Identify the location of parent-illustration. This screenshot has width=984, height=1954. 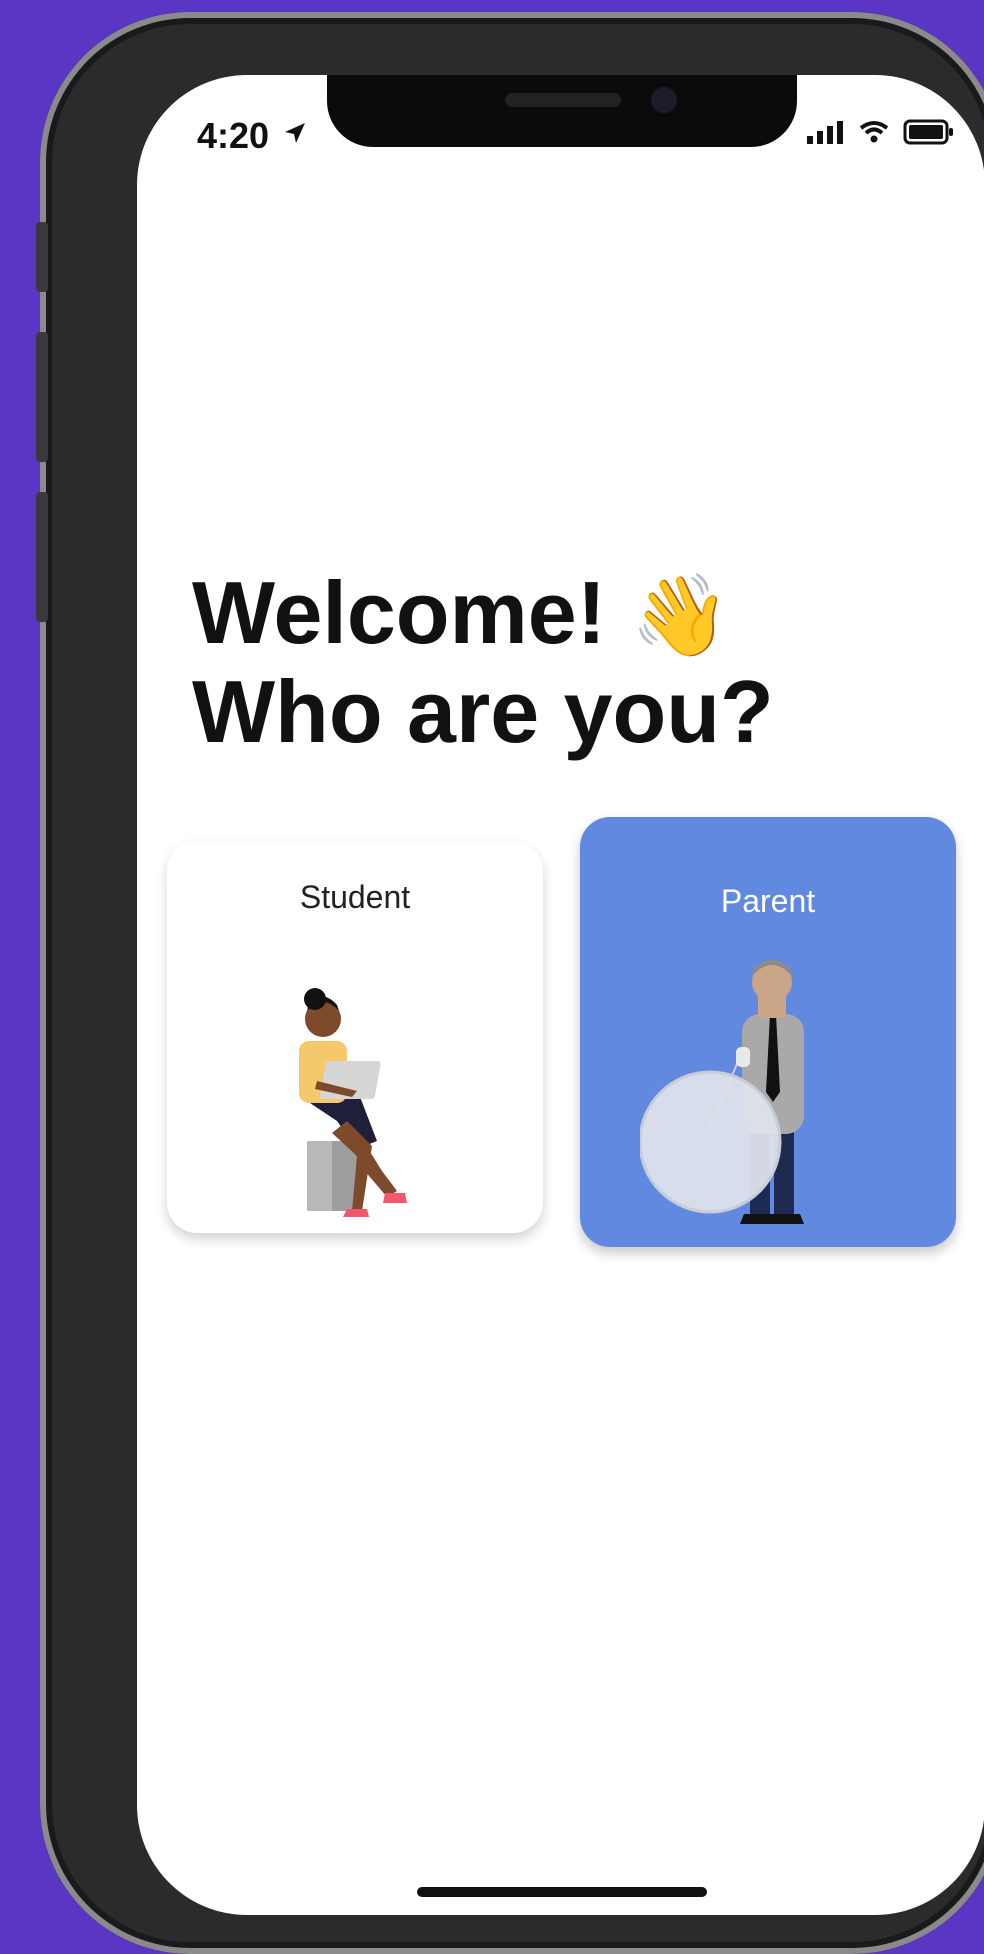
(722, 1092).